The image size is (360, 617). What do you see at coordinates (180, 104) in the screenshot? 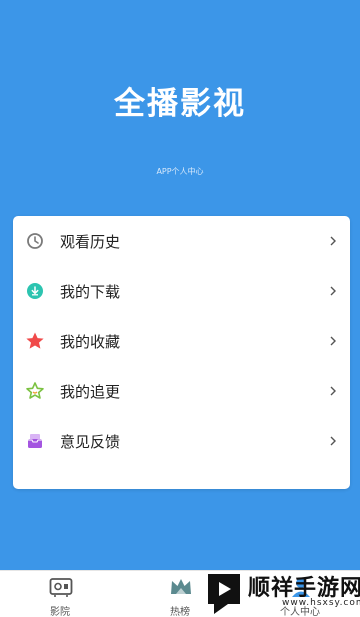
I see `app-title: 全播影视` at bounding box center [180, 104].